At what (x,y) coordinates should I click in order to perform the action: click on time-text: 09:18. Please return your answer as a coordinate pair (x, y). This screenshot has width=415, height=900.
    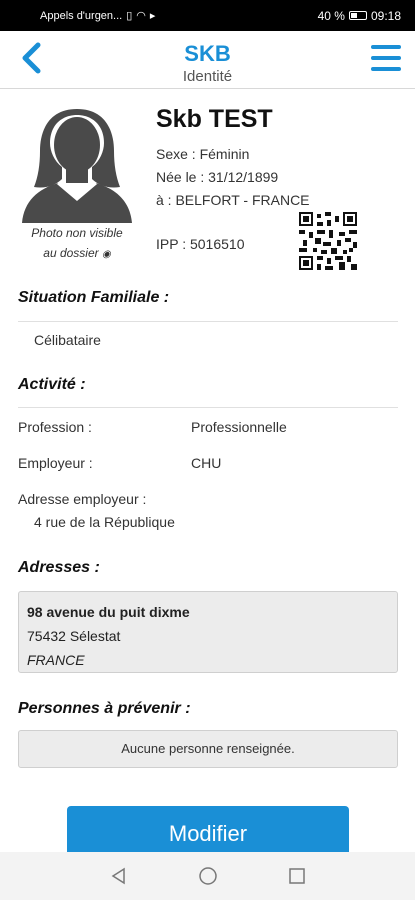
    Looking at the image, I should click on (385, 15).